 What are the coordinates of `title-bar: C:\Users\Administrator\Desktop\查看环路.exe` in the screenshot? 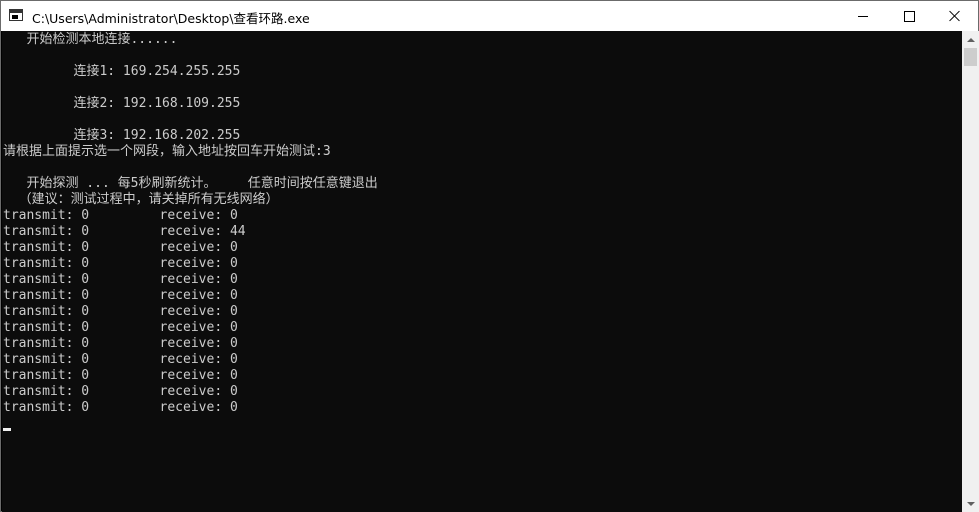 It's located at (489, 16).